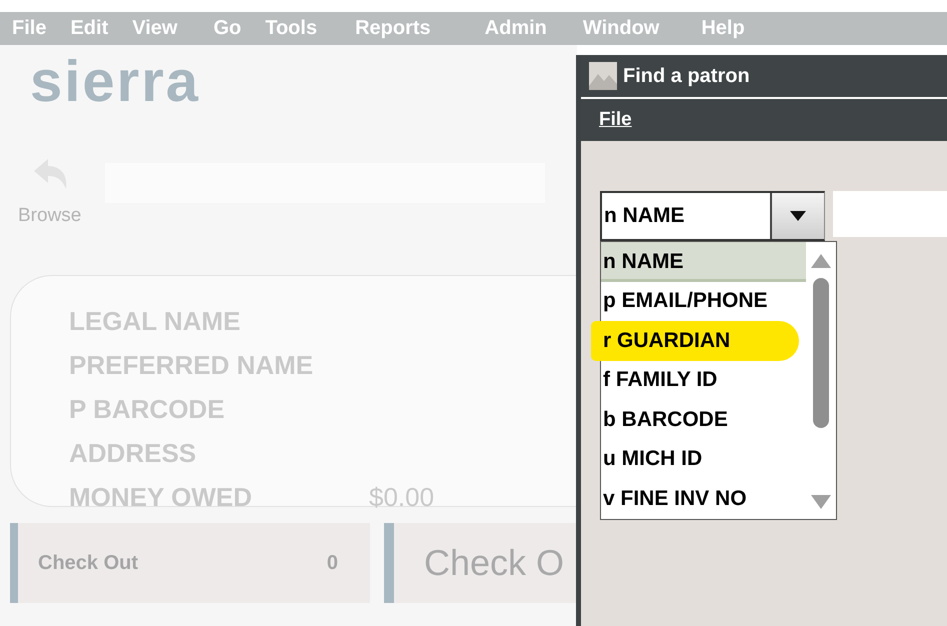  I want to click on dropdown-option: p EMAIL/PHONE, so click(703, 301).